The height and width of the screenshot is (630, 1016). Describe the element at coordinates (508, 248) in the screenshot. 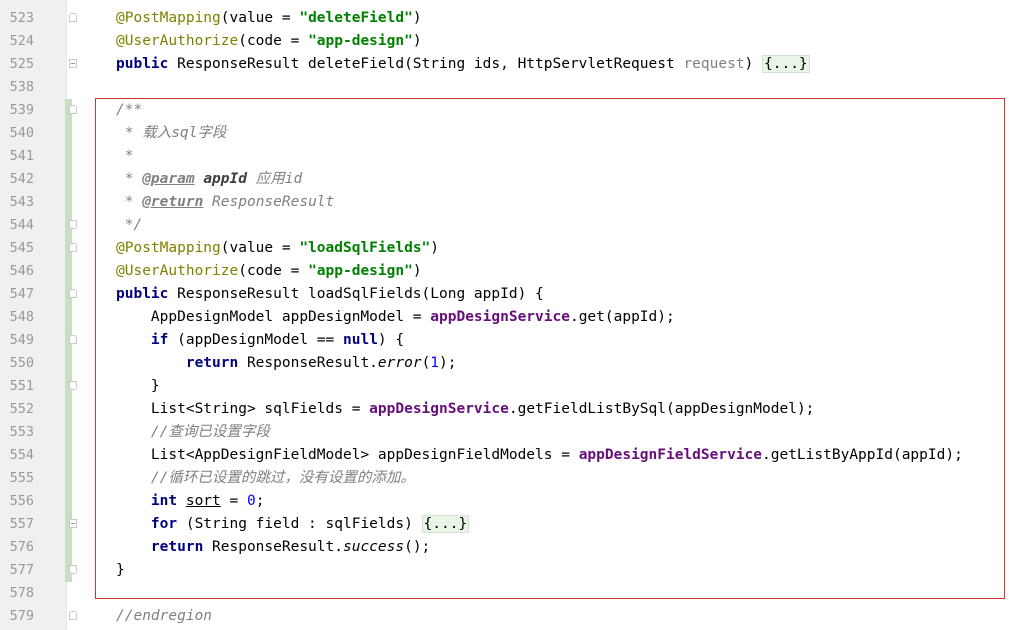

I see `code-line: 545 @PostMapping(value = "loadSqlFields")` at that location.